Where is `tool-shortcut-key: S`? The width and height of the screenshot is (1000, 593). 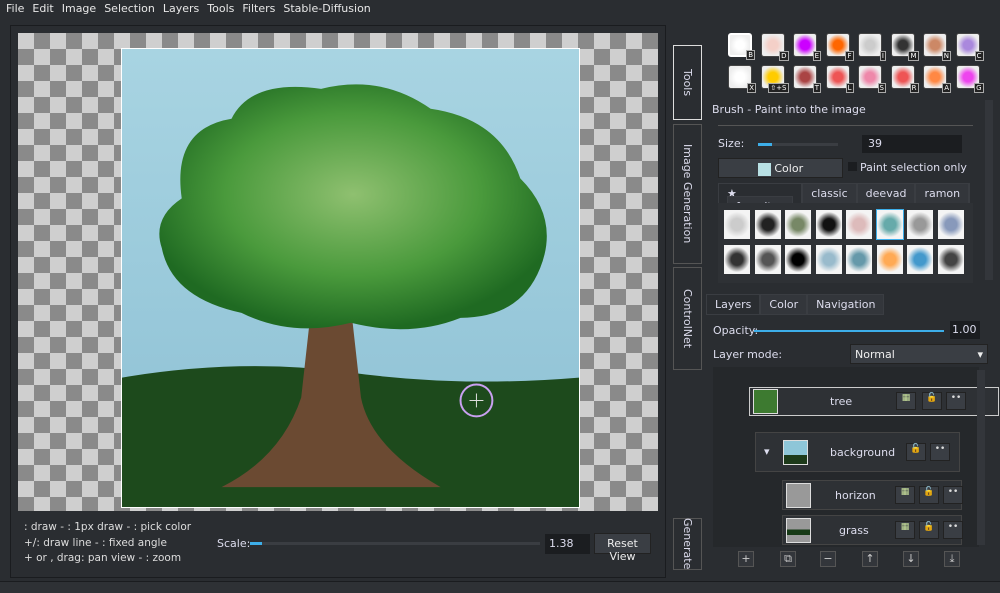
tool-shortcut-key: S is located at coordinates (881, 88).